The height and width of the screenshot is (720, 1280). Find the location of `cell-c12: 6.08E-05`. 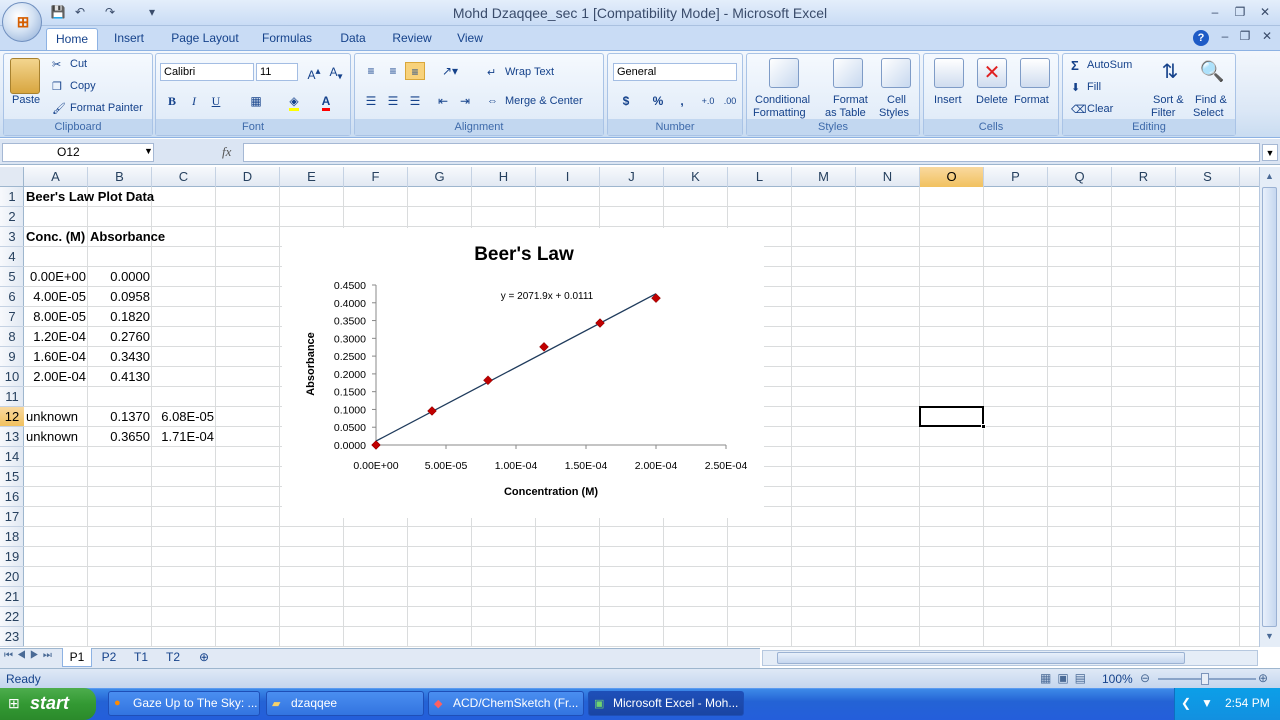

cell-c12: 6.08E-05 is located at coordinates (183, 417).